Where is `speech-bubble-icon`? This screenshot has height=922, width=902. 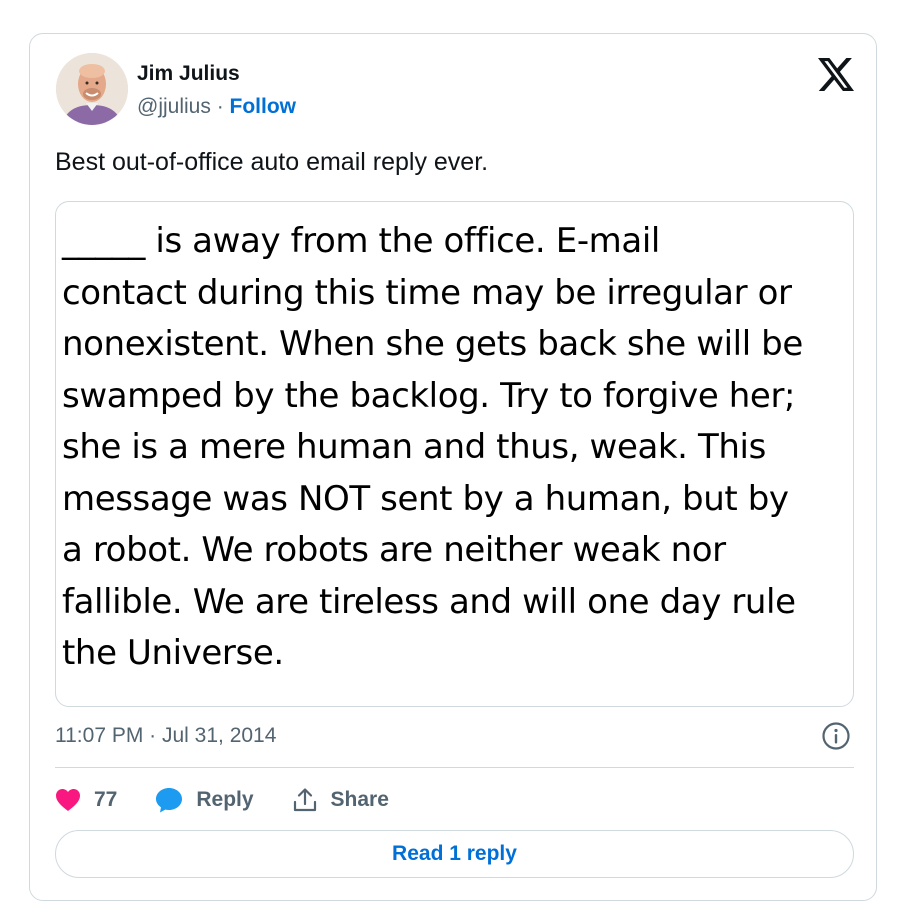
speech-bubble-icon is located at coordinates (169, 800).